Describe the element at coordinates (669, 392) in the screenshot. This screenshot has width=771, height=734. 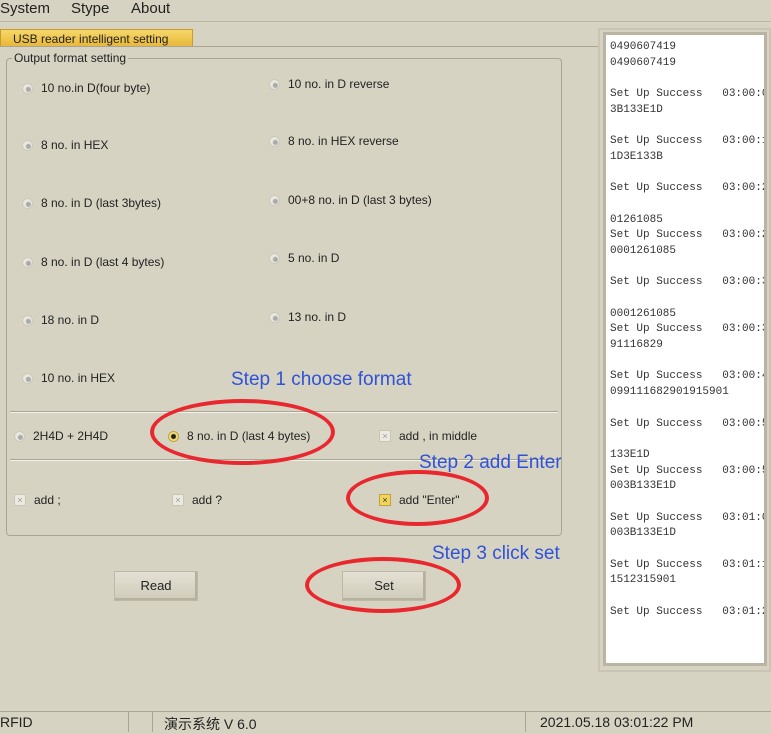
I see `log-line: 099111682901915901` at that location.